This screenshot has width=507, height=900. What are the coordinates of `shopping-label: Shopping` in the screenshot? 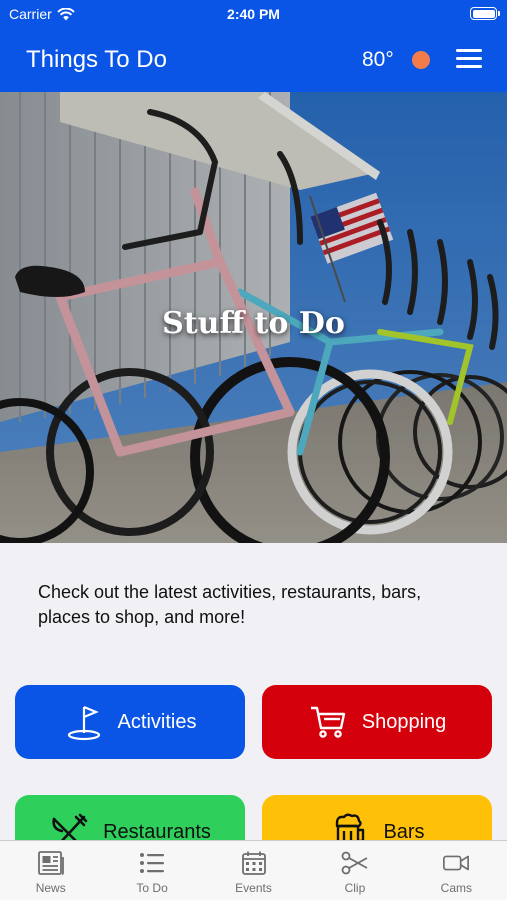 It's located at (404, 721).